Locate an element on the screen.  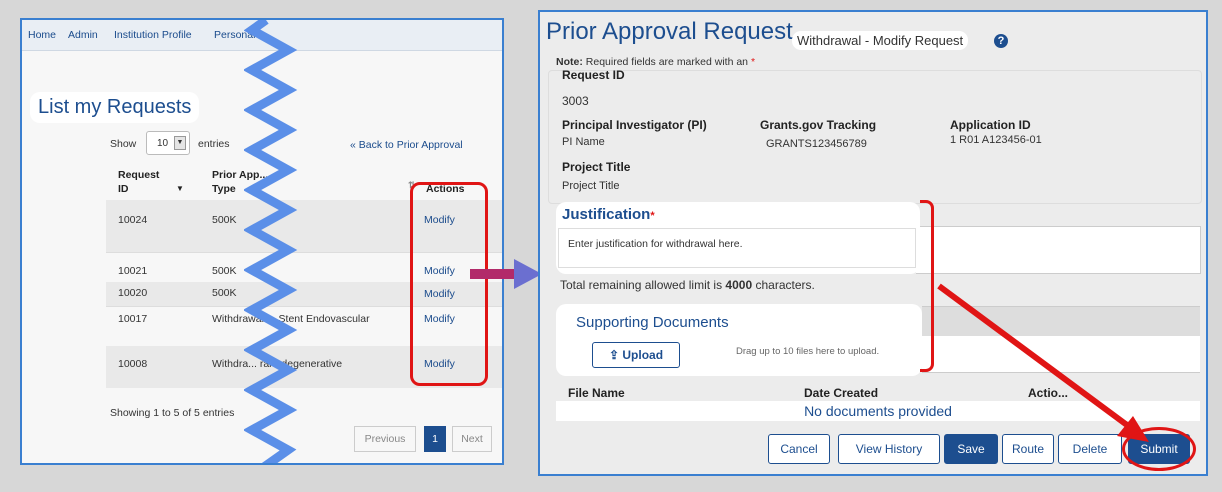
upload-button: ⇪ Upload is located at coordinates (636, 355).